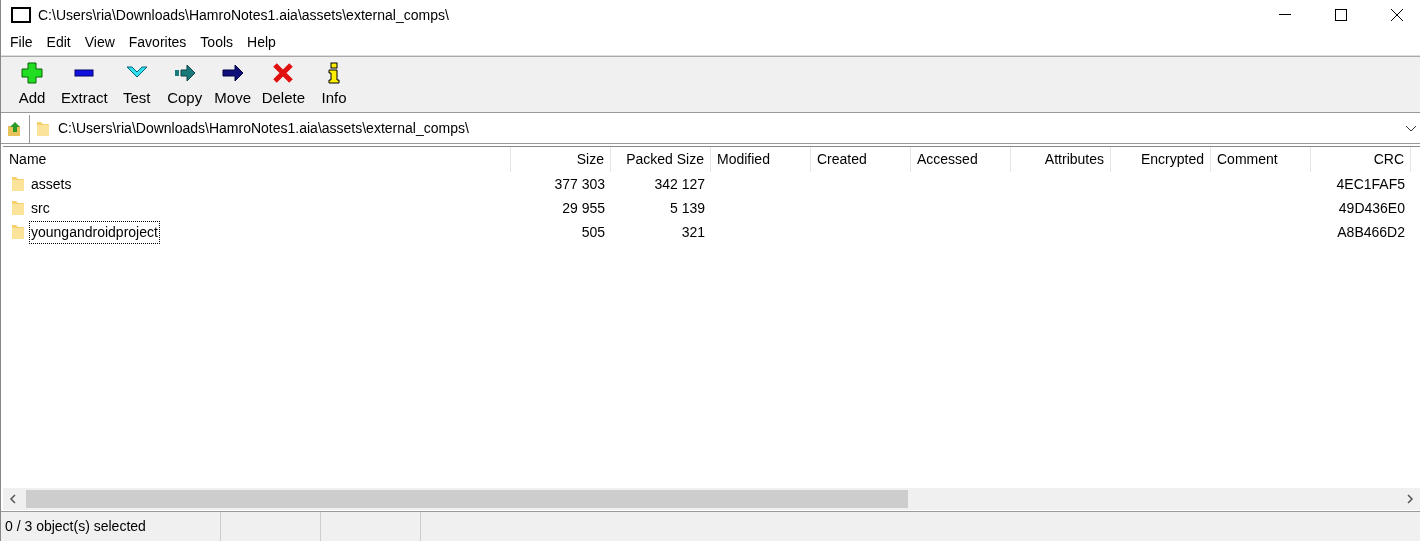 The width and height of the screenshot is (1420, 541). Describe the element at coordinates (232, 84) in the screenshot. I see `toolbar-button: Move` at that location.